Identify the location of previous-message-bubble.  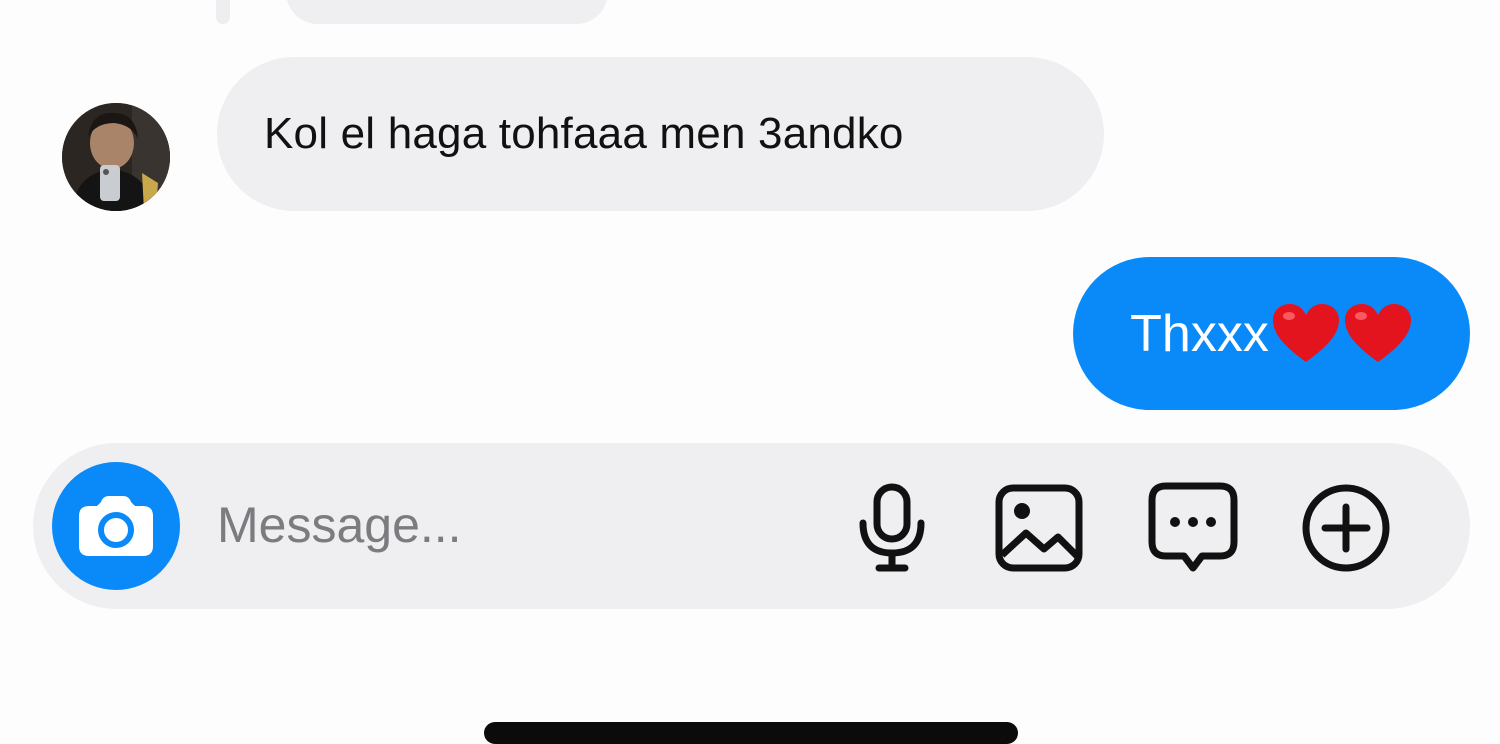
(447, 12).